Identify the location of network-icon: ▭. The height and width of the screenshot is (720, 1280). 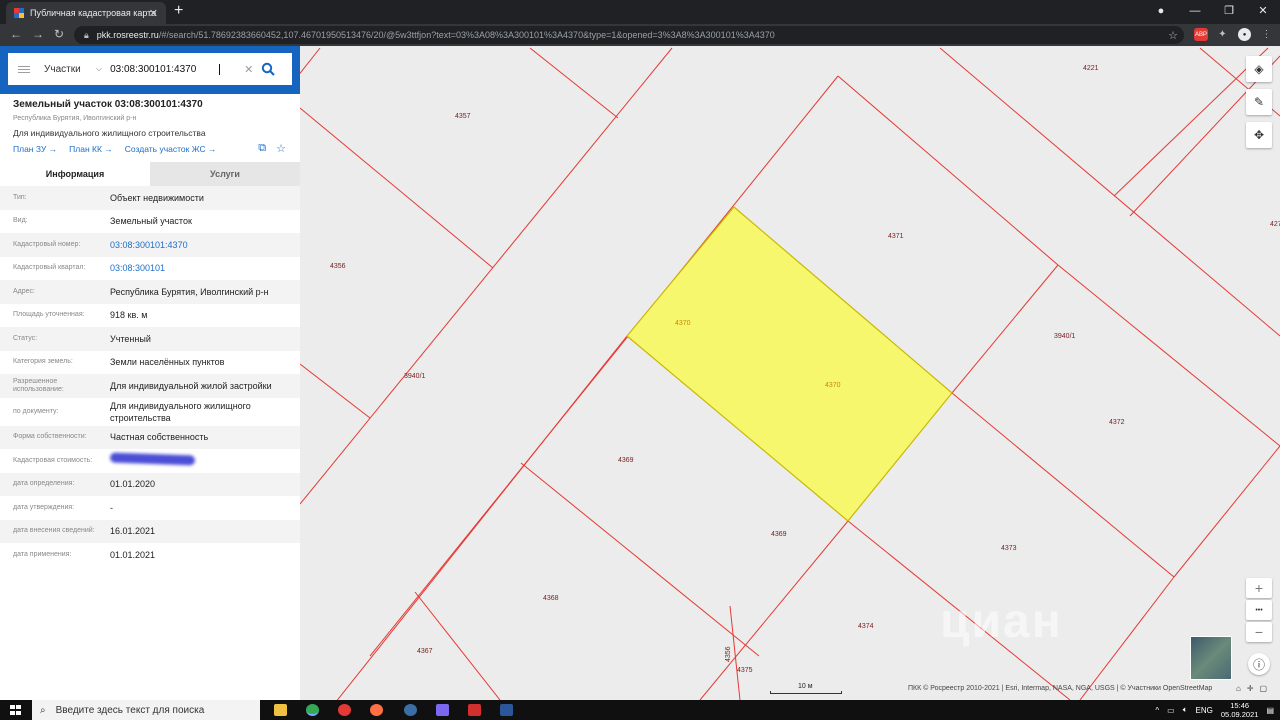
(1171, 710).